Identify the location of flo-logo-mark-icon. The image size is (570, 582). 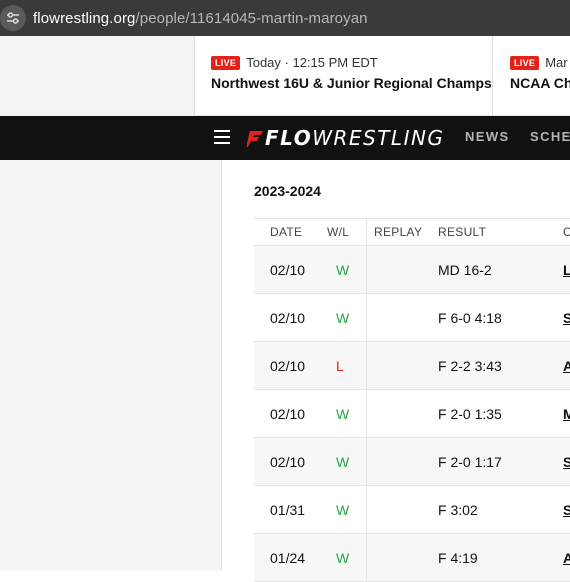
(255, 139).